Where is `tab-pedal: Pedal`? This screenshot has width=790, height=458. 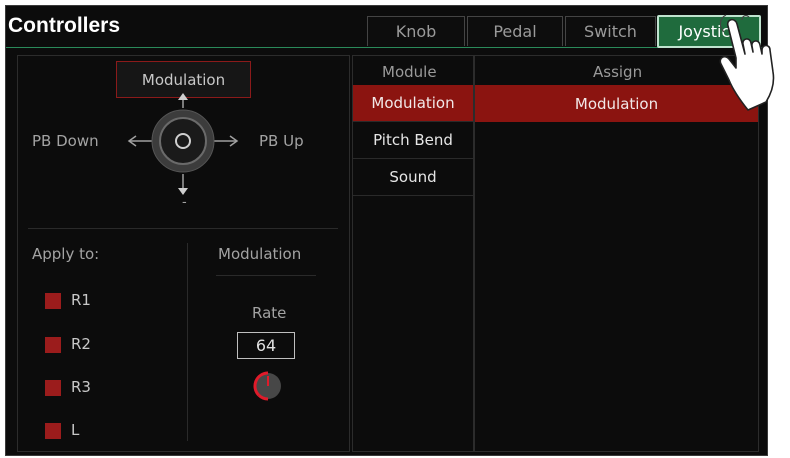
tab-pedal: Pedal is located at coordinates (515, 31).